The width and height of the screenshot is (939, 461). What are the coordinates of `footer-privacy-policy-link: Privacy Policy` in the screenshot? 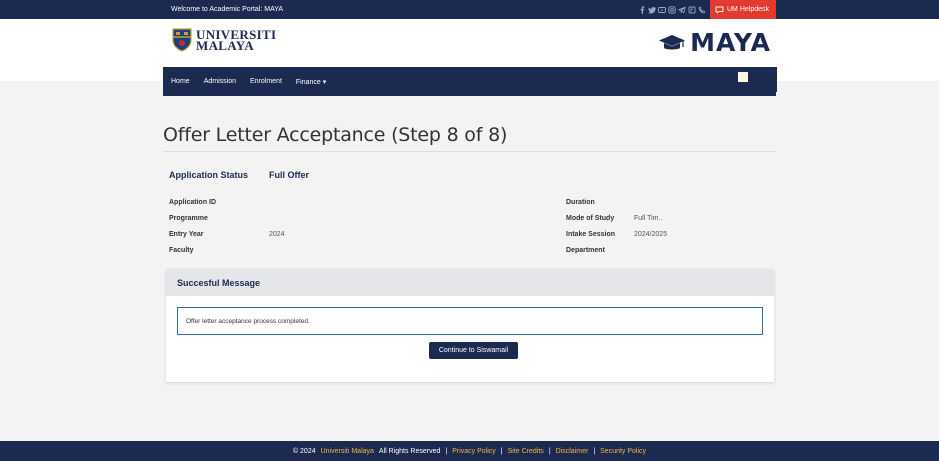 It's located at (474, 451).